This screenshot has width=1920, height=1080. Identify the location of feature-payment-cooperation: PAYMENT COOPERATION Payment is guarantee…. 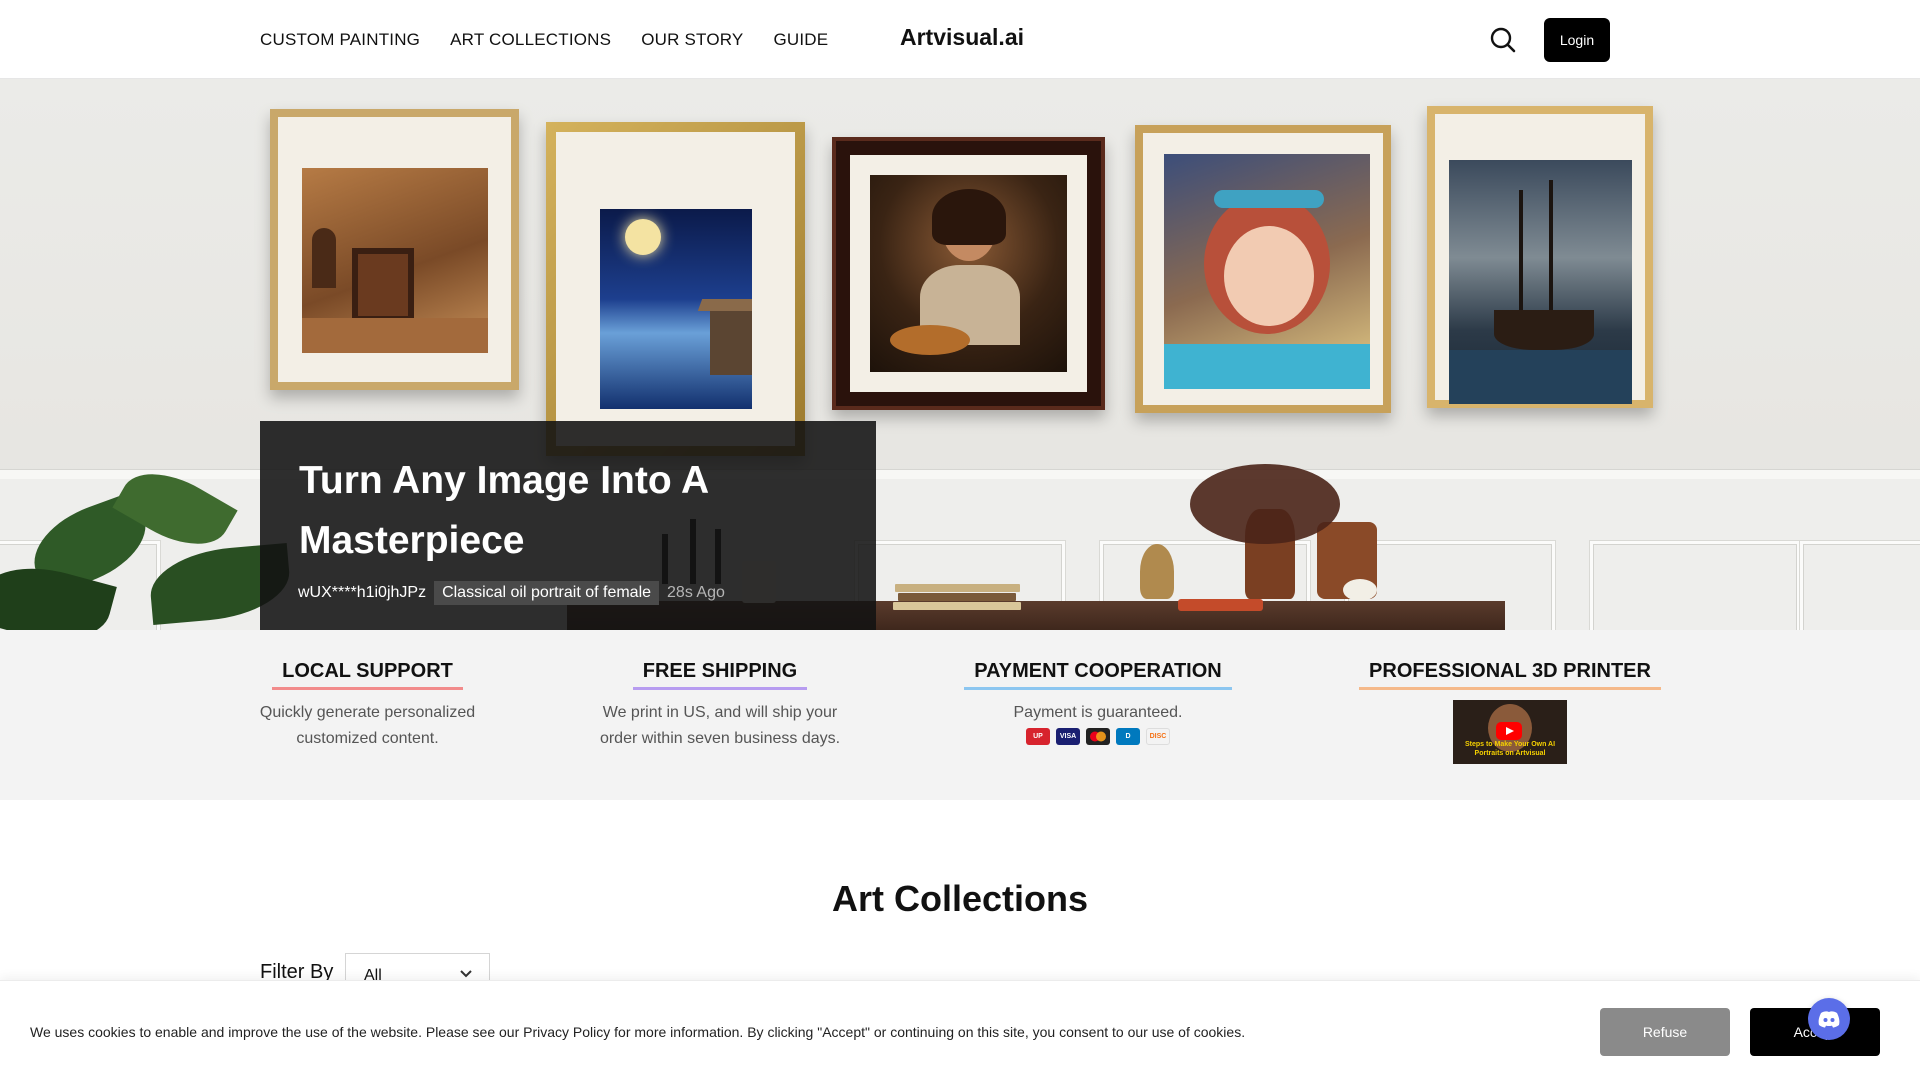
(1098, 702).